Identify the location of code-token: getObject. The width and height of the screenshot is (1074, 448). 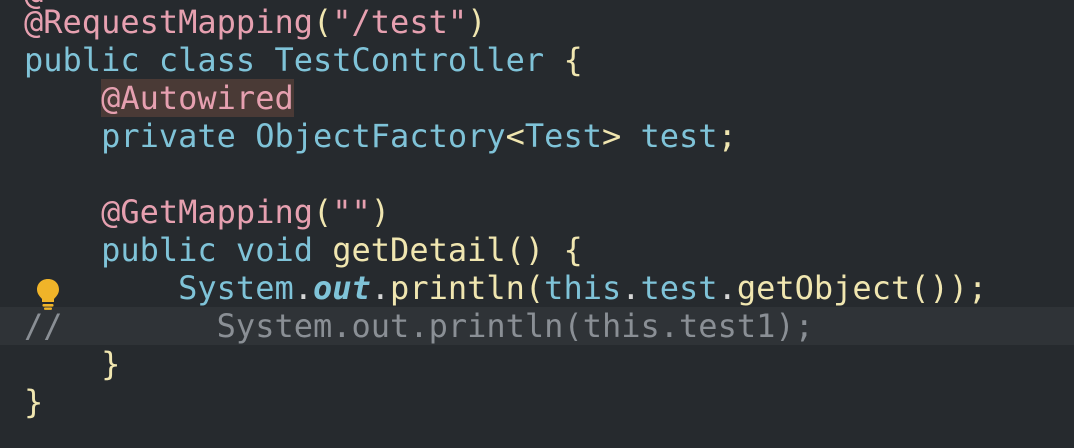
(823, 288).